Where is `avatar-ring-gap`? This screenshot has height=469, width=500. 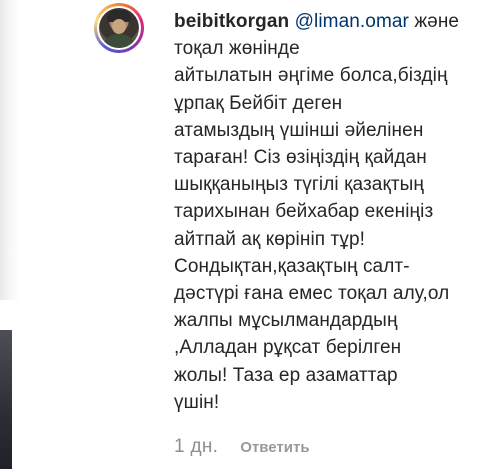 avatar-ring-gap is located at coordinates (119, 28).